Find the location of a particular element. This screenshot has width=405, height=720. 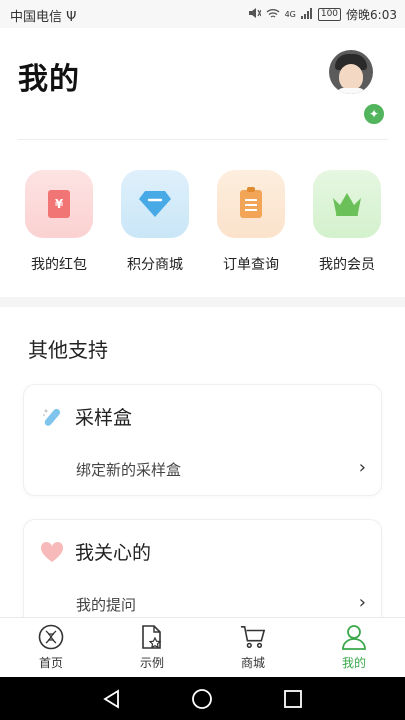

cart-icon is located at coordinates (253, 637).